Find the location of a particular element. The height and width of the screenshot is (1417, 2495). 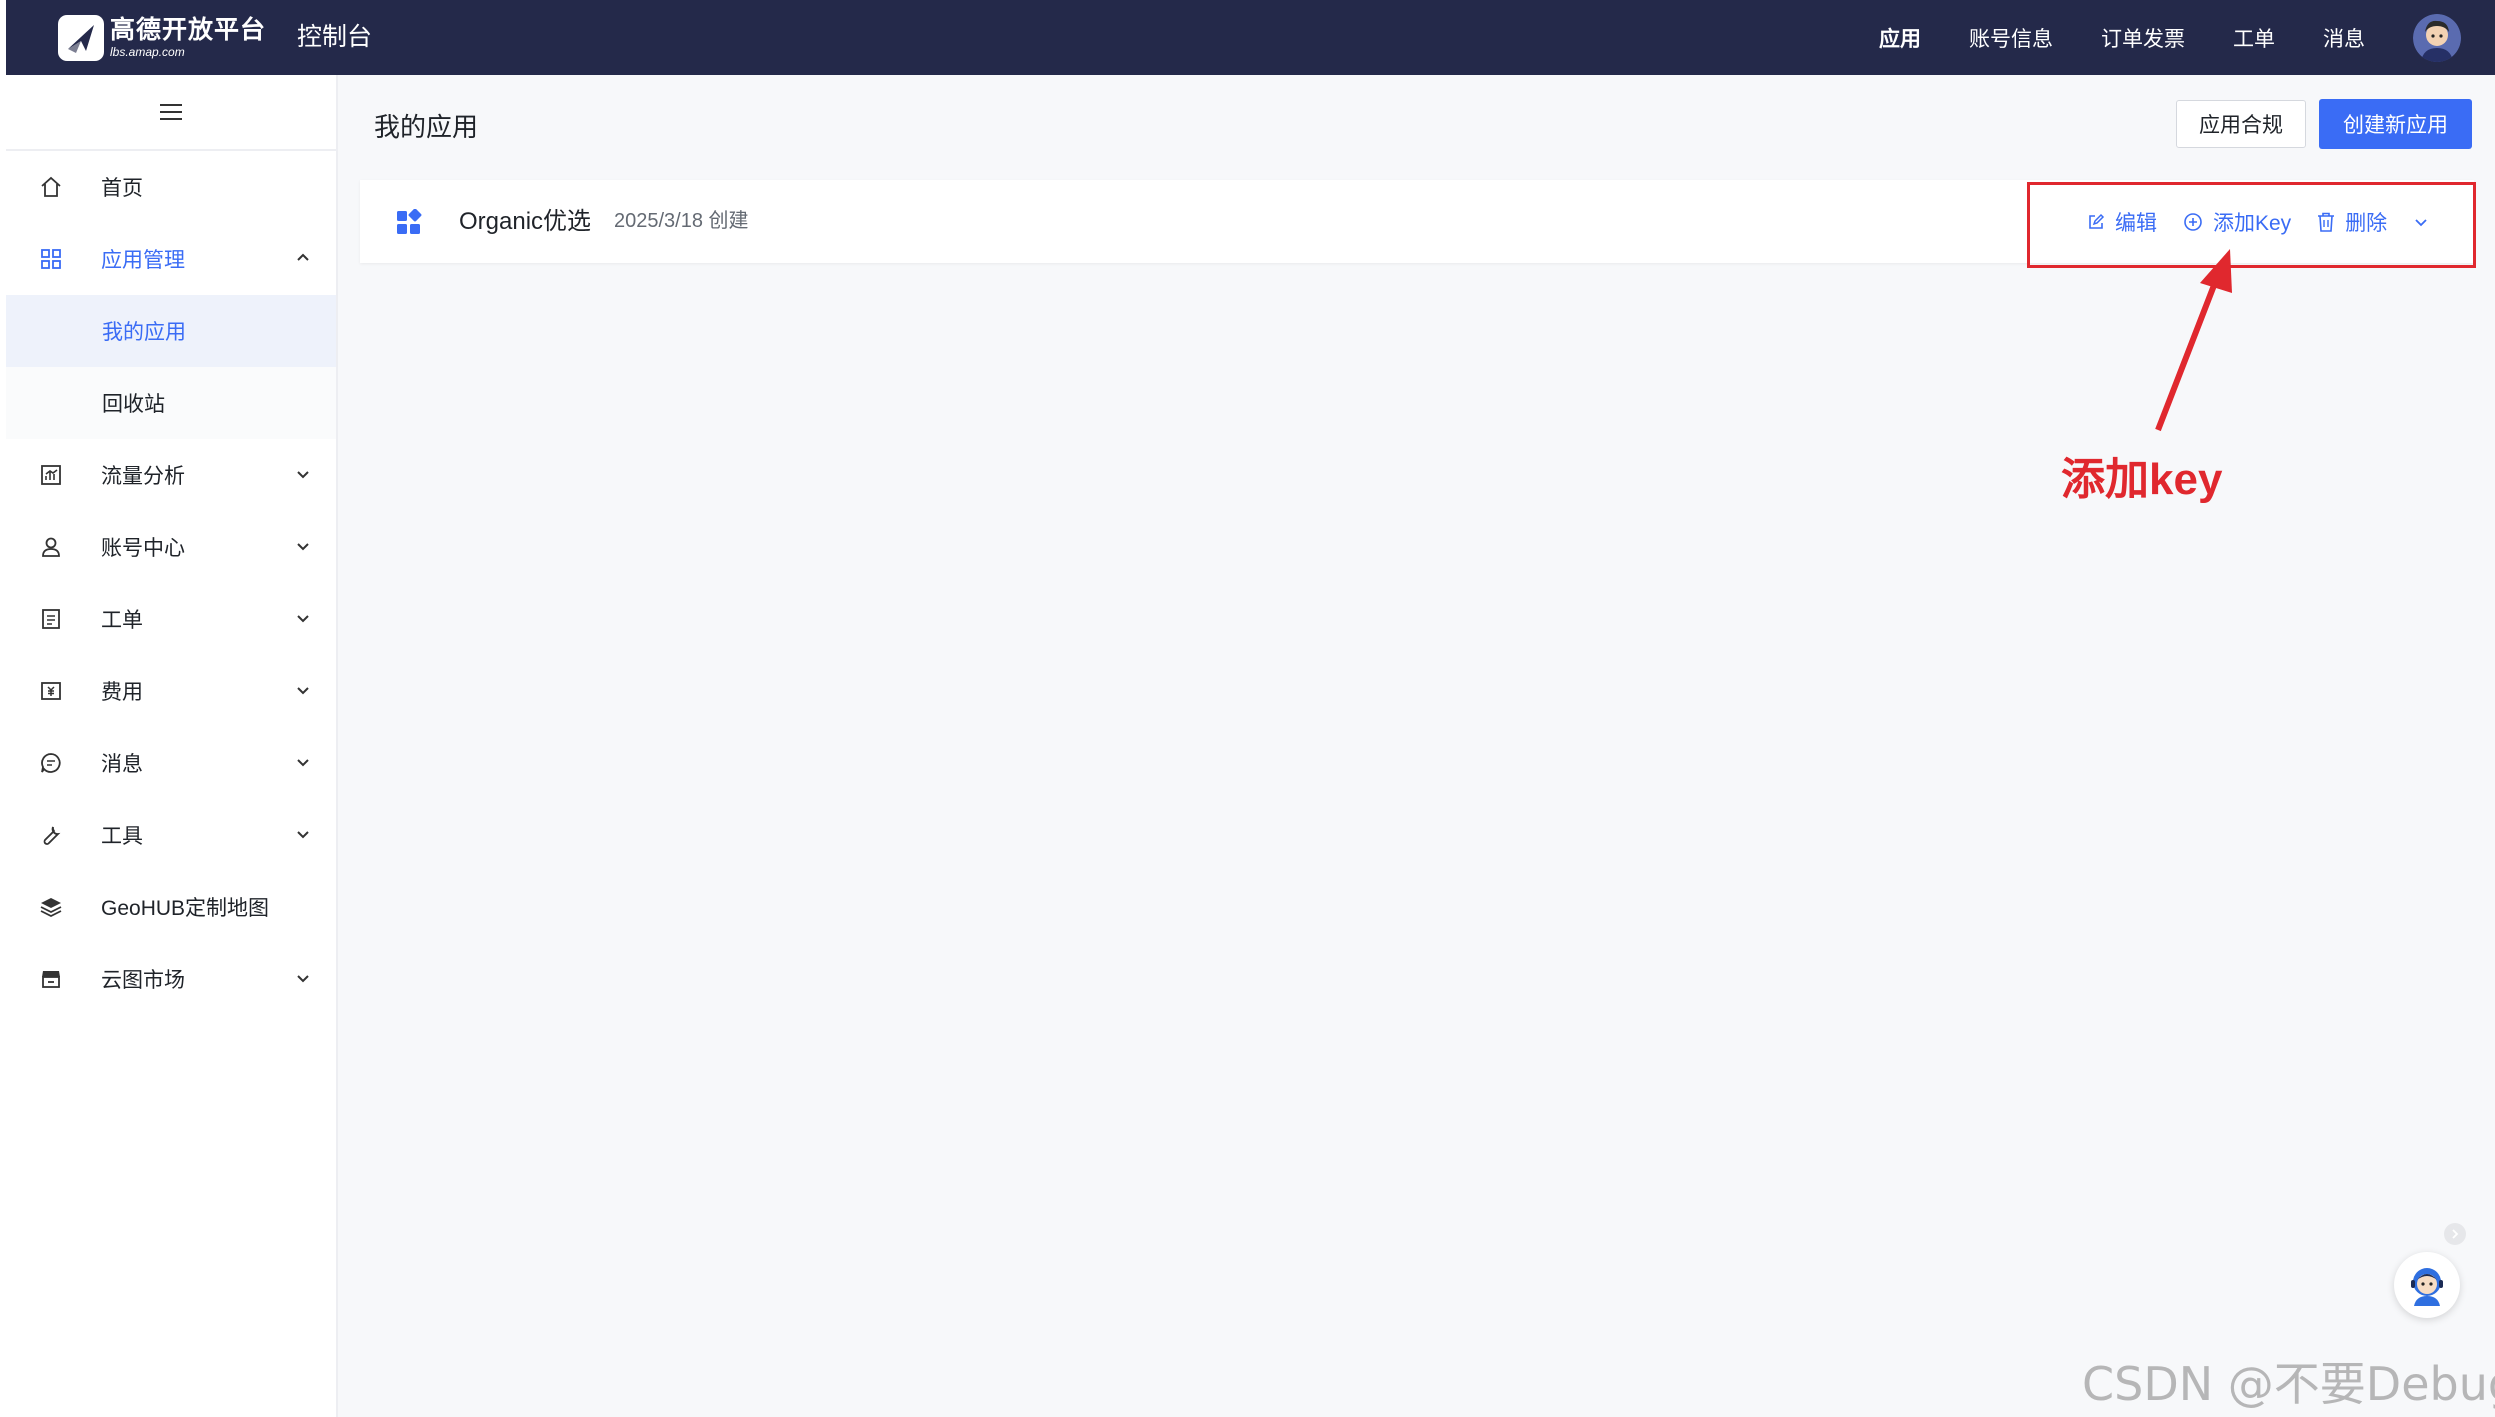

create-app-button: 创建新应用 is located at coordinates (2395, 124).